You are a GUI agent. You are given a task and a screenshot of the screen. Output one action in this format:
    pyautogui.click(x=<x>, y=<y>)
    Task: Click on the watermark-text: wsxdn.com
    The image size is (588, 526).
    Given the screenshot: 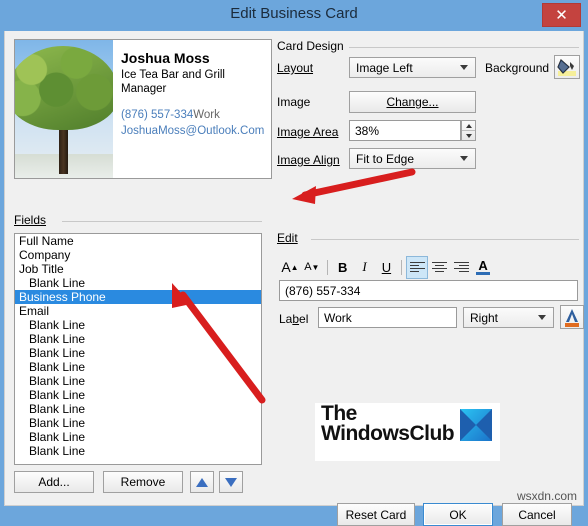 What is the action you would take?
    pyautogui.click(x=546, y=496)
    